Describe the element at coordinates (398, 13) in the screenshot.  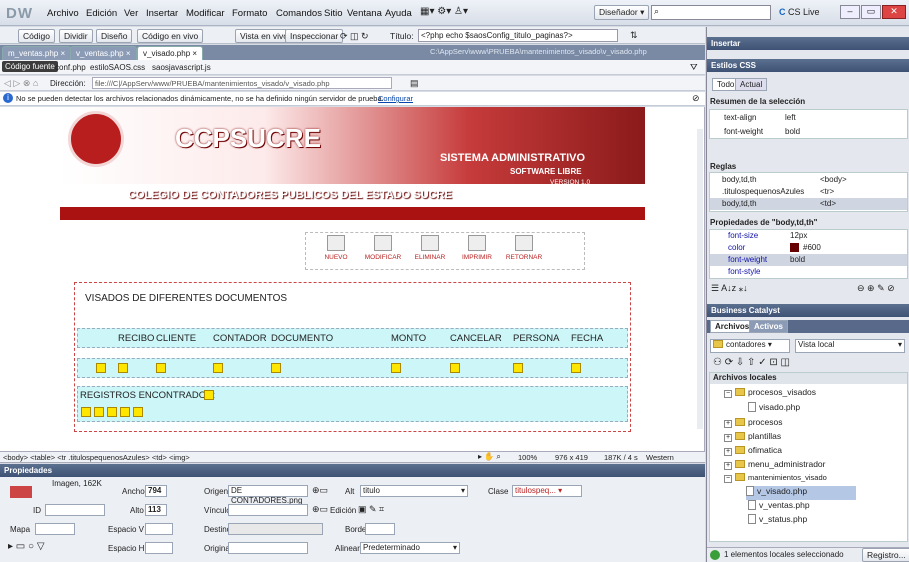
I see `menu-ayuda: Ayuda` at that location.